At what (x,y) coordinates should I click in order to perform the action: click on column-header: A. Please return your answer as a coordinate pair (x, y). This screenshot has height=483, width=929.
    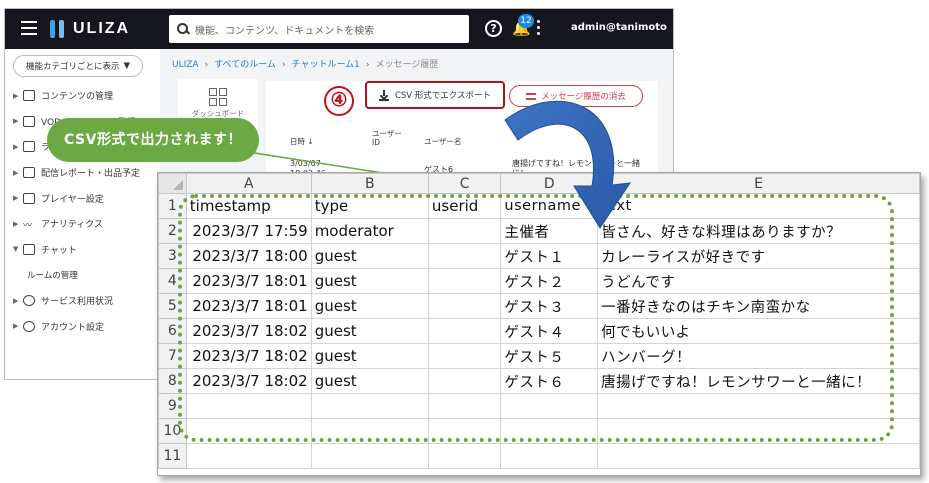
    Looking at the image, I should click on (248, 183).